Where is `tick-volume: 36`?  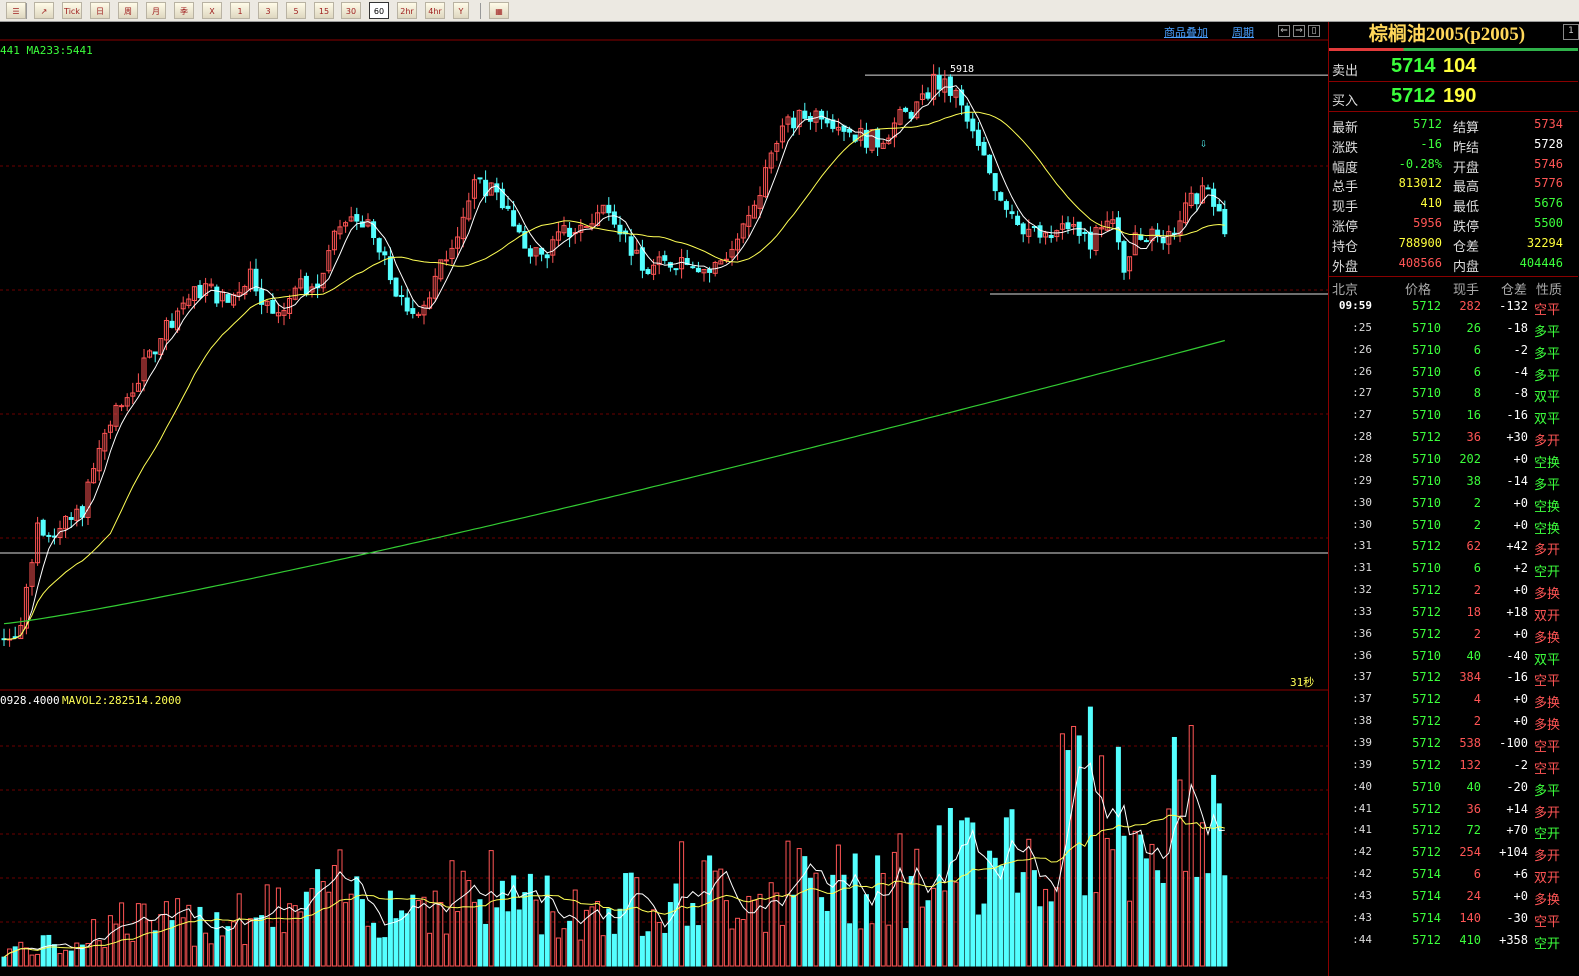
tick-volume: 36 is located at coordinates (1473, 437).